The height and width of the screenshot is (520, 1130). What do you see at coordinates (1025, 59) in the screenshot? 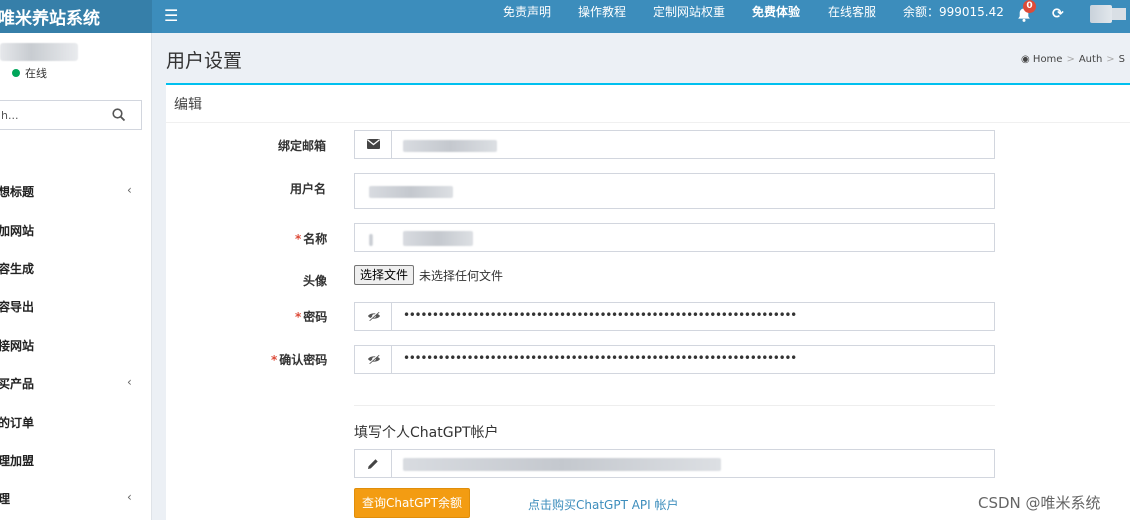
I see `dashboard-icon: ◉` at bounding box center [1025, 59].